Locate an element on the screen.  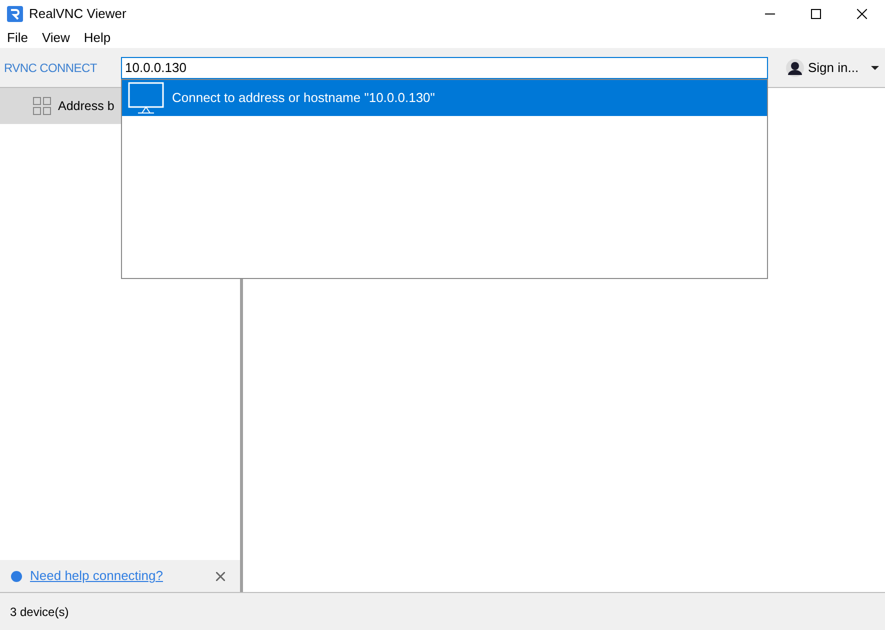
caret-icon is located at coordinates (874, 68).